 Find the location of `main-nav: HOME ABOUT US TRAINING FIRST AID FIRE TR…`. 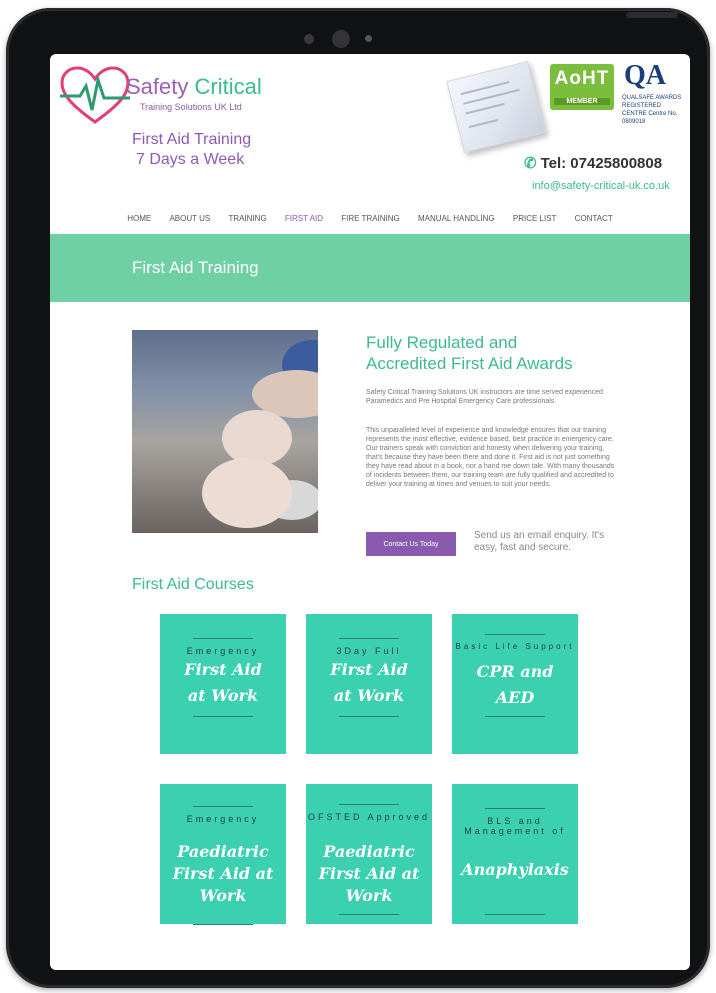

main-nav: HOME ABOUT US TRAINING FIRST AID FIRE TR… is located at coordinates (370, 218).